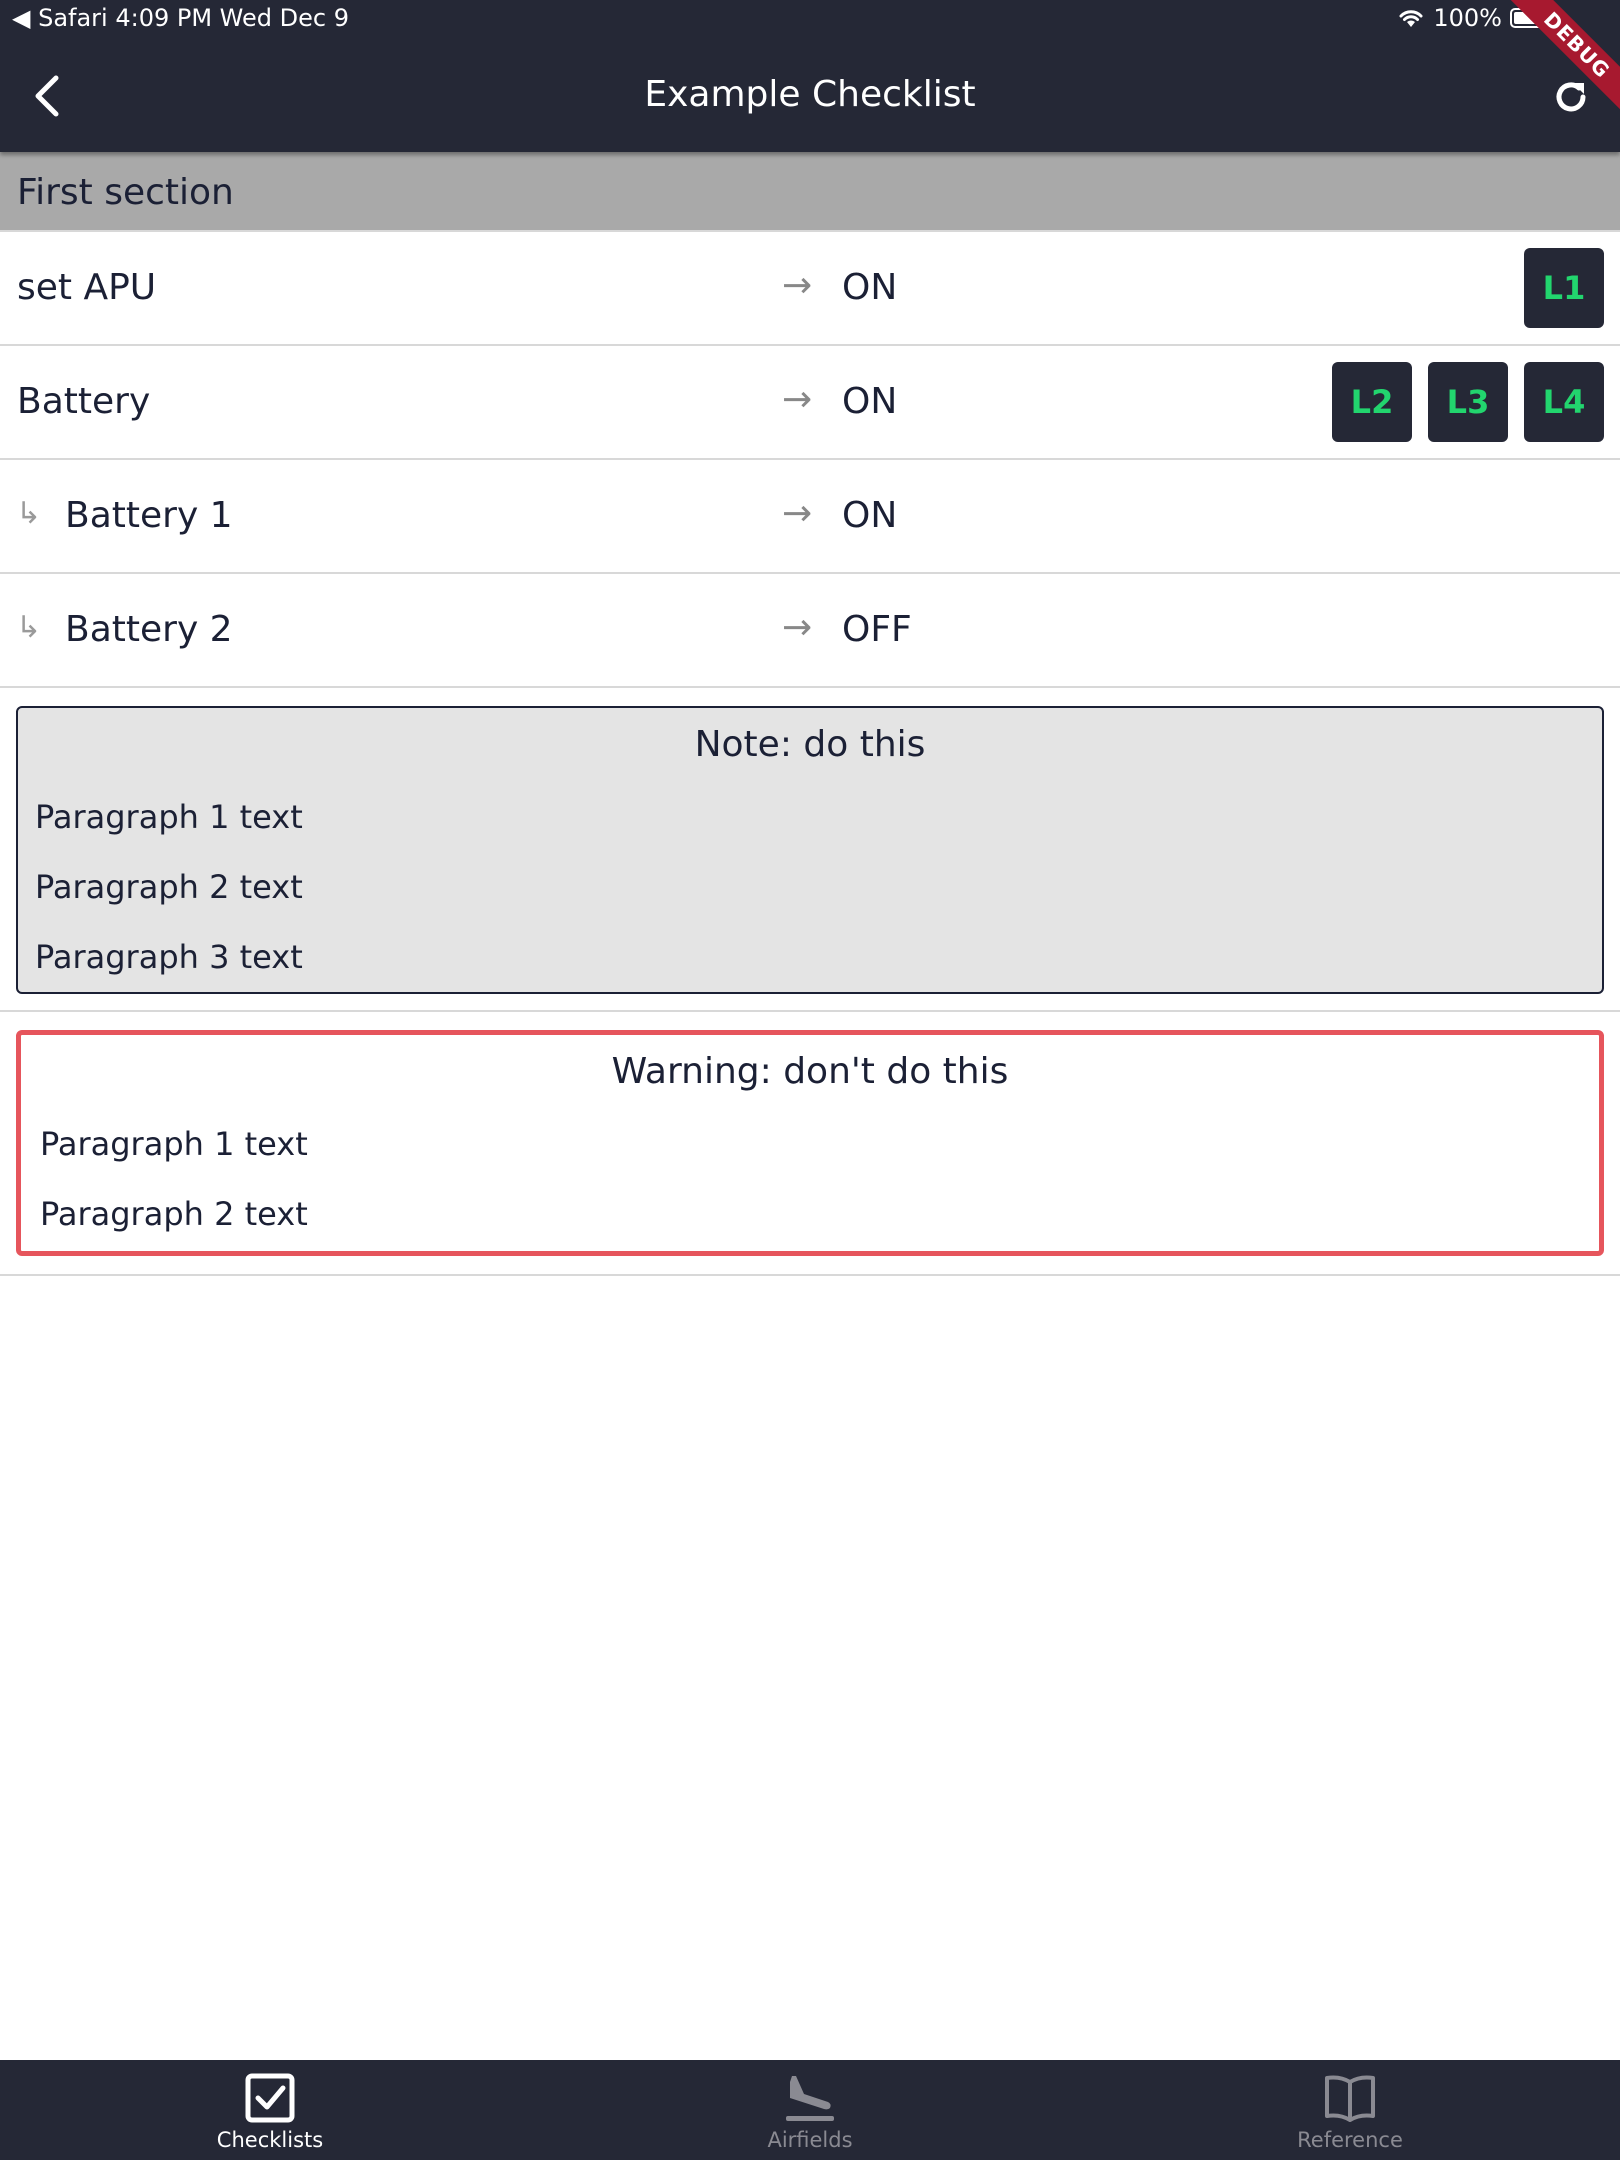 The image size is (1620, 2160). What do you see at coordinates (810, 744) in the screenshot?
I see `note-title: Note: do this` at bounding box center [810, 744].